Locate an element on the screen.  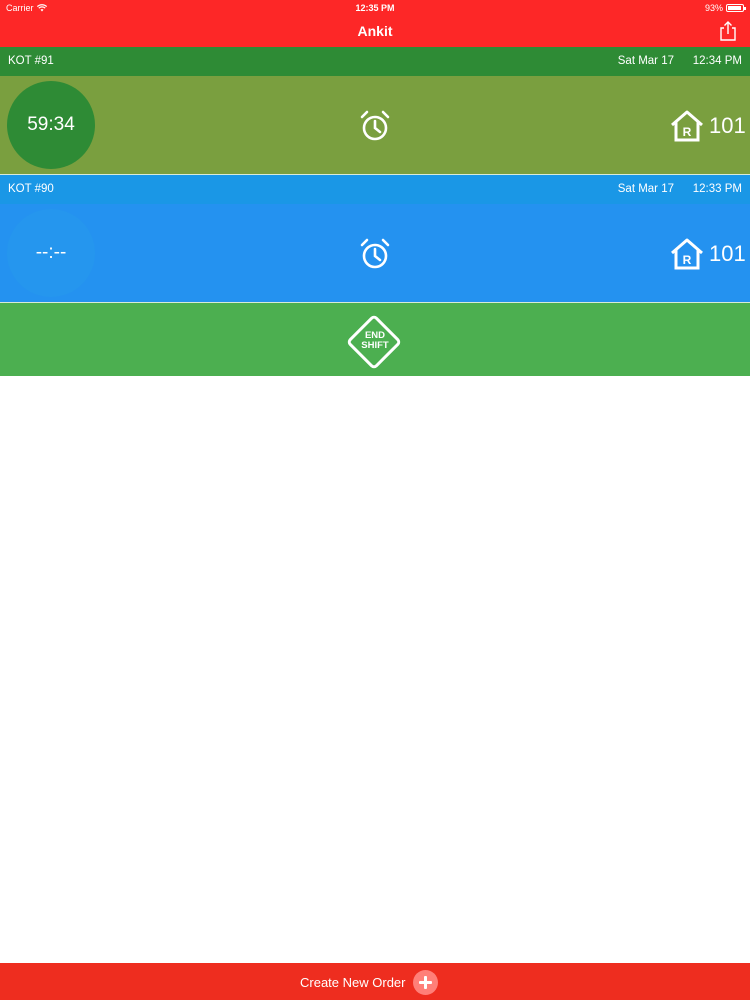
end-shift-button: END SHIFT is located at coordinates (375, 343).